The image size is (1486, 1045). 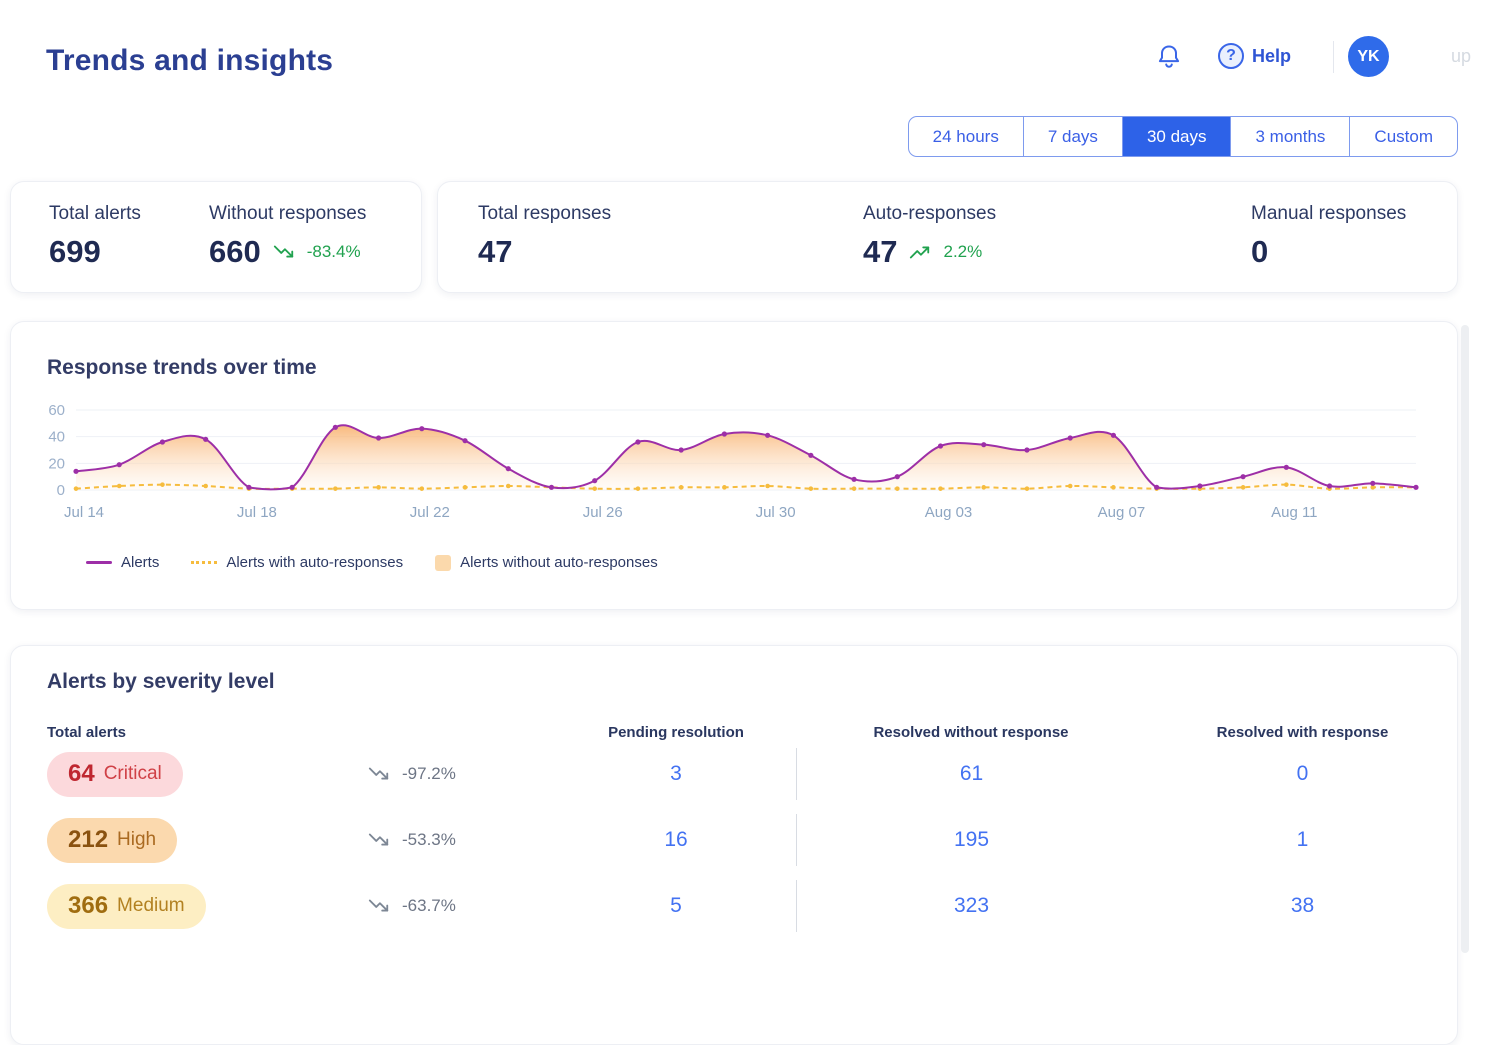 I want to click on stat-label: Total alerts, so click(x=95, y=213).